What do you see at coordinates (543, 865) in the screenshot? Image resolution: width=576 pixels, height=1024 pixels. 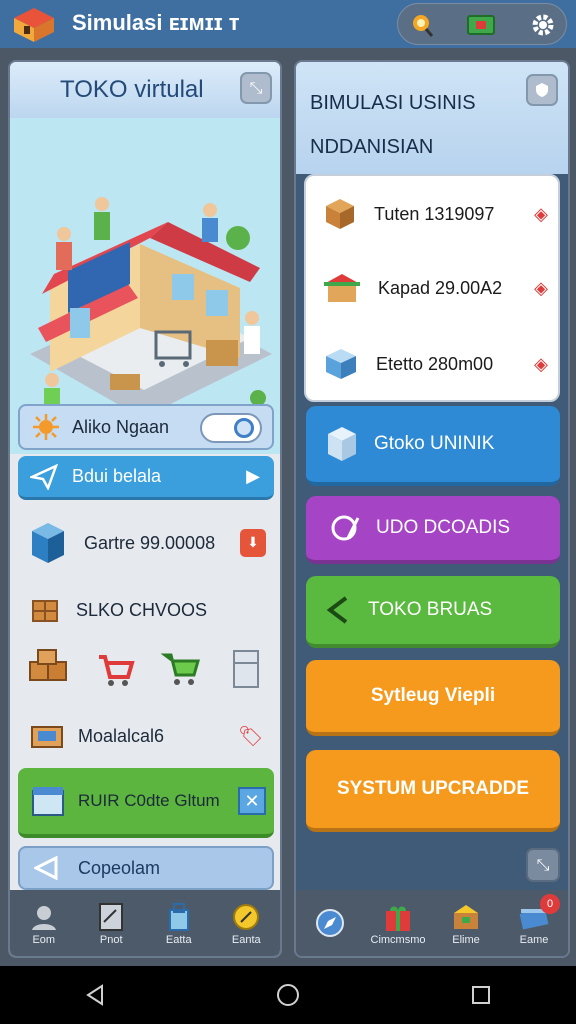 I see `minimize-button: ⤡` at bounding box center [543, 865].